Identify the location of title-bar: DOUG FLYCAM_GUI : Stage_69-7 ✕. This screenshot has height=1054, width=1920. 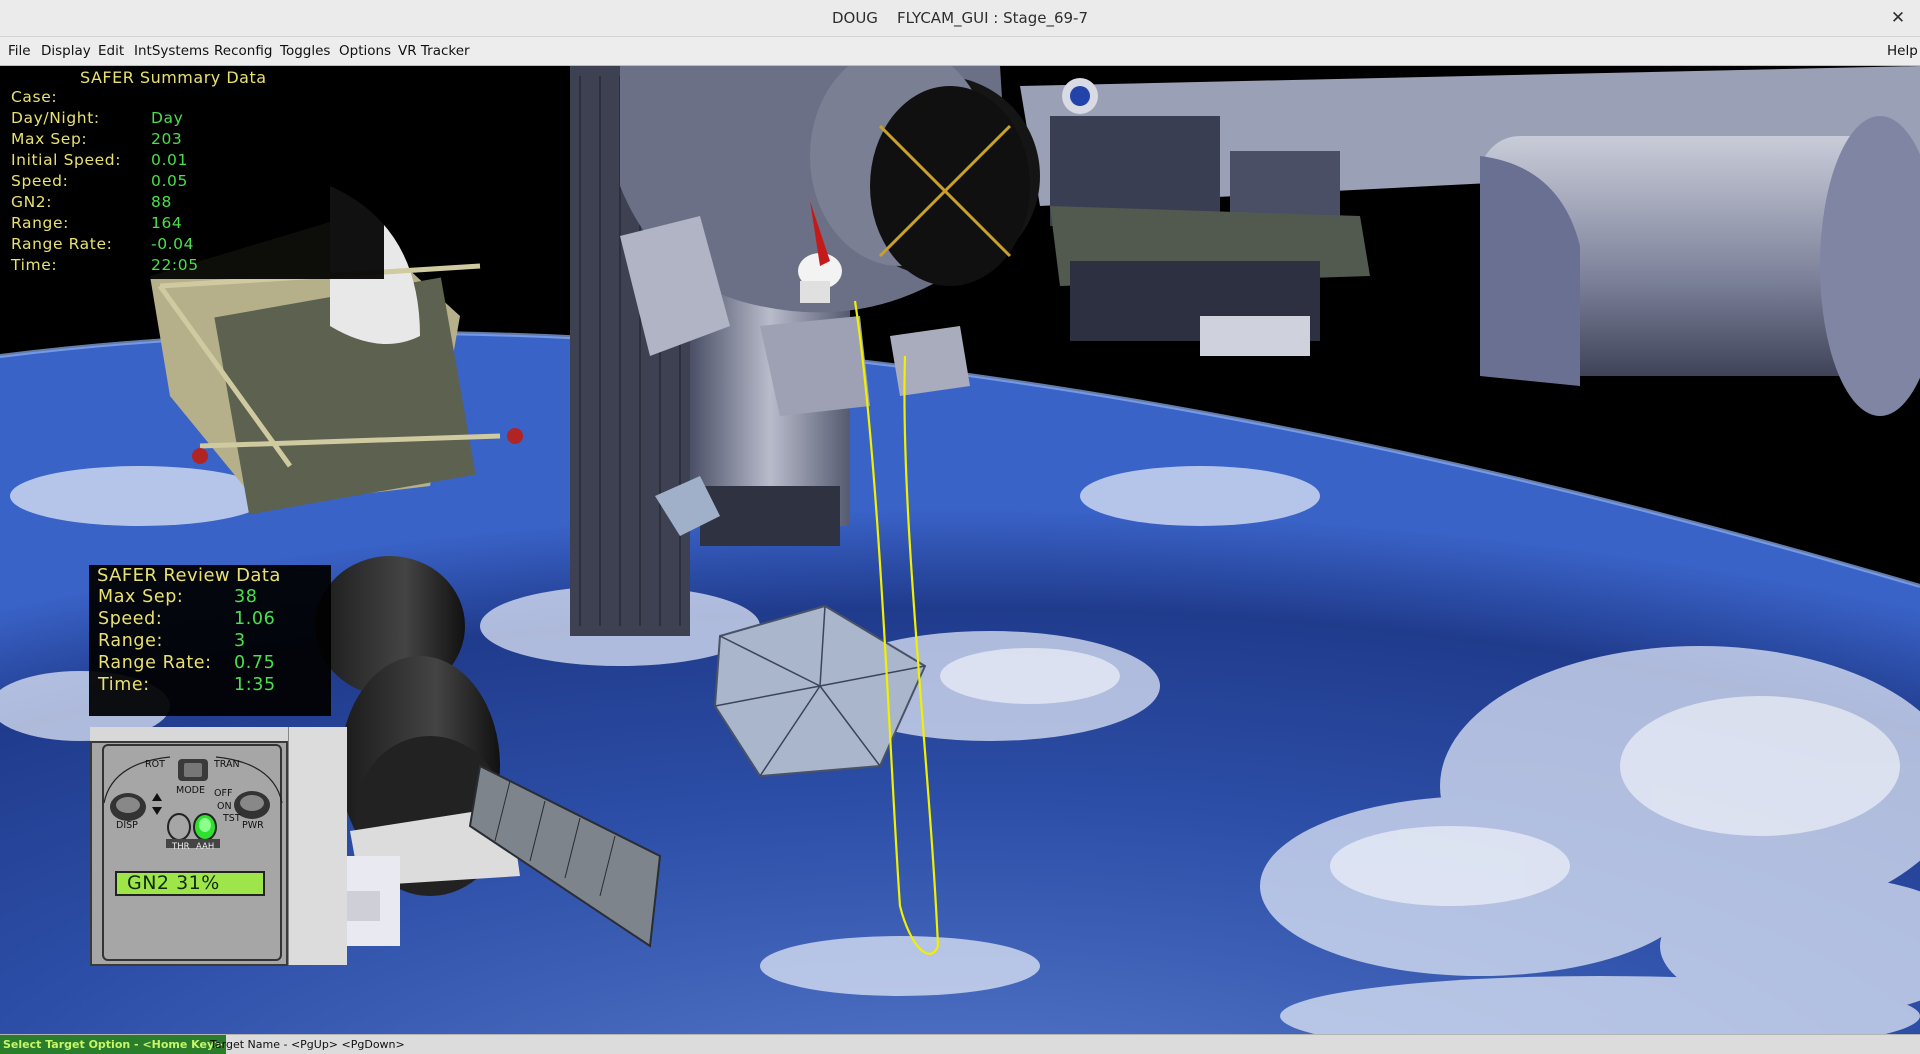
(960, 18).